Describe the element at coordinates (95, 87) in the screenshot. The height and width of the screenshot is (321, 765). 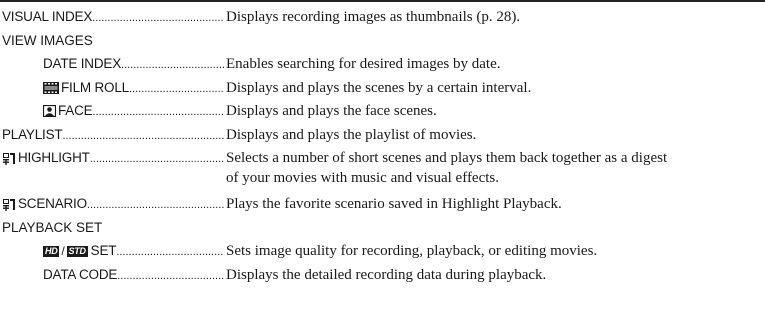
I see `term-label: FILM ROLL` at that location.